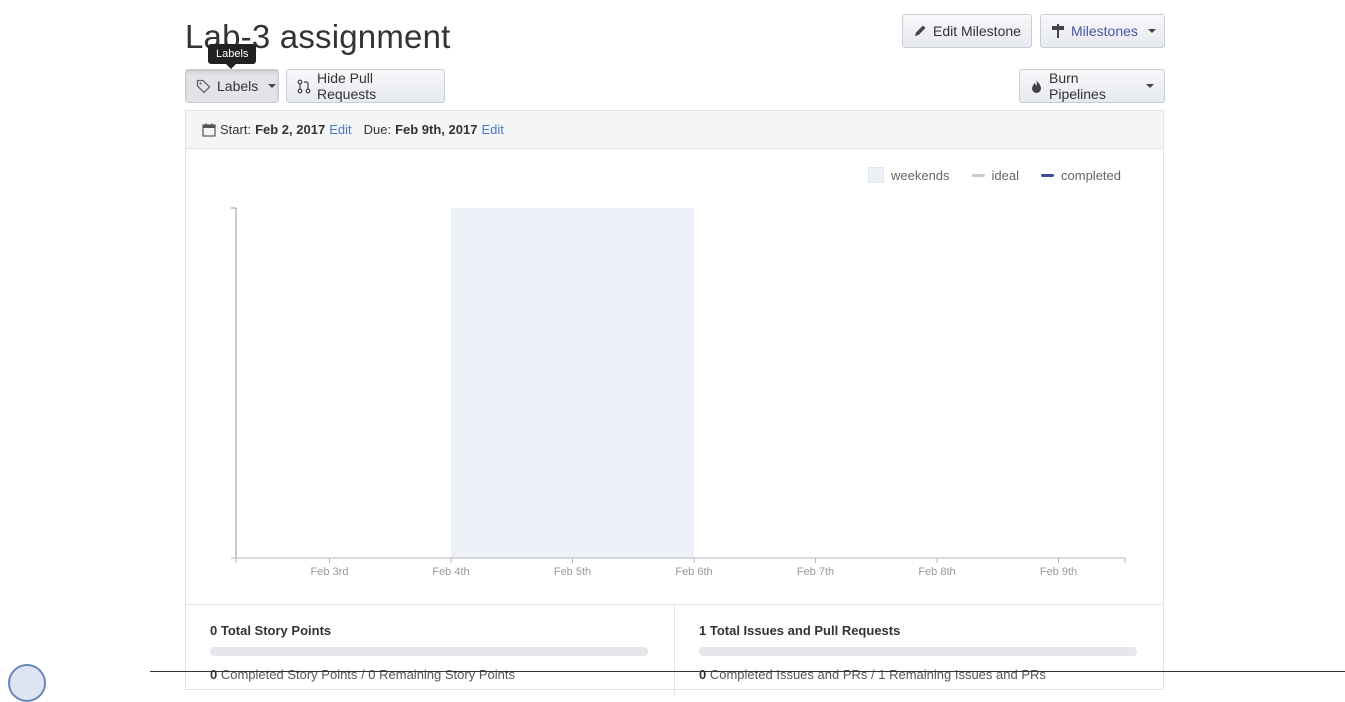 Image resolution: width=1345 pixels, height=702 pixels. Describe the element at coordinates (920, 30) in the screenshot. I see `pencil-icon` at that location.